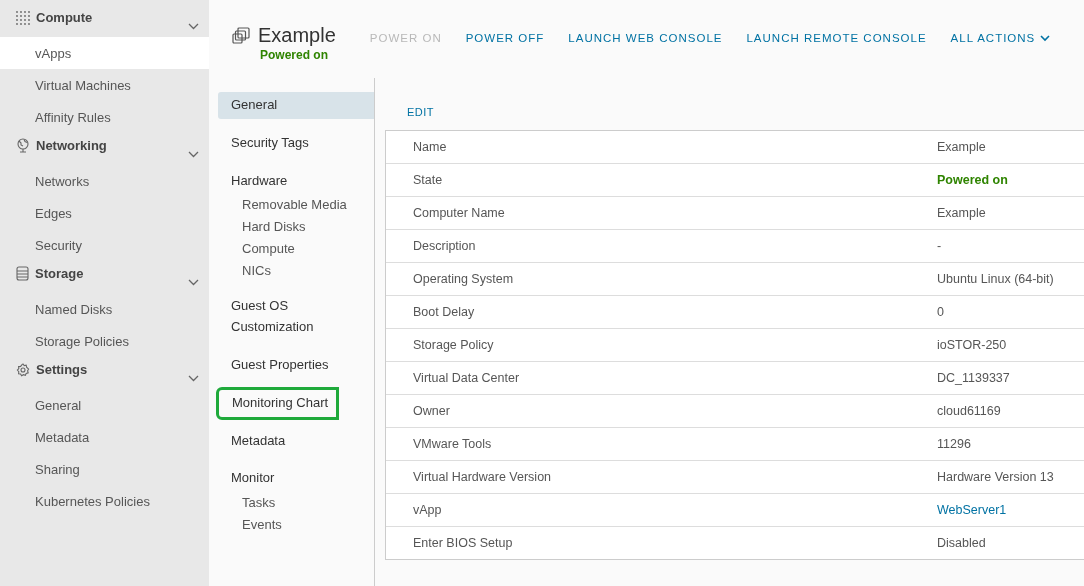  Describe the element at coordinates (430, 147) in the screenshot. I see `property-name: Name` at that location.